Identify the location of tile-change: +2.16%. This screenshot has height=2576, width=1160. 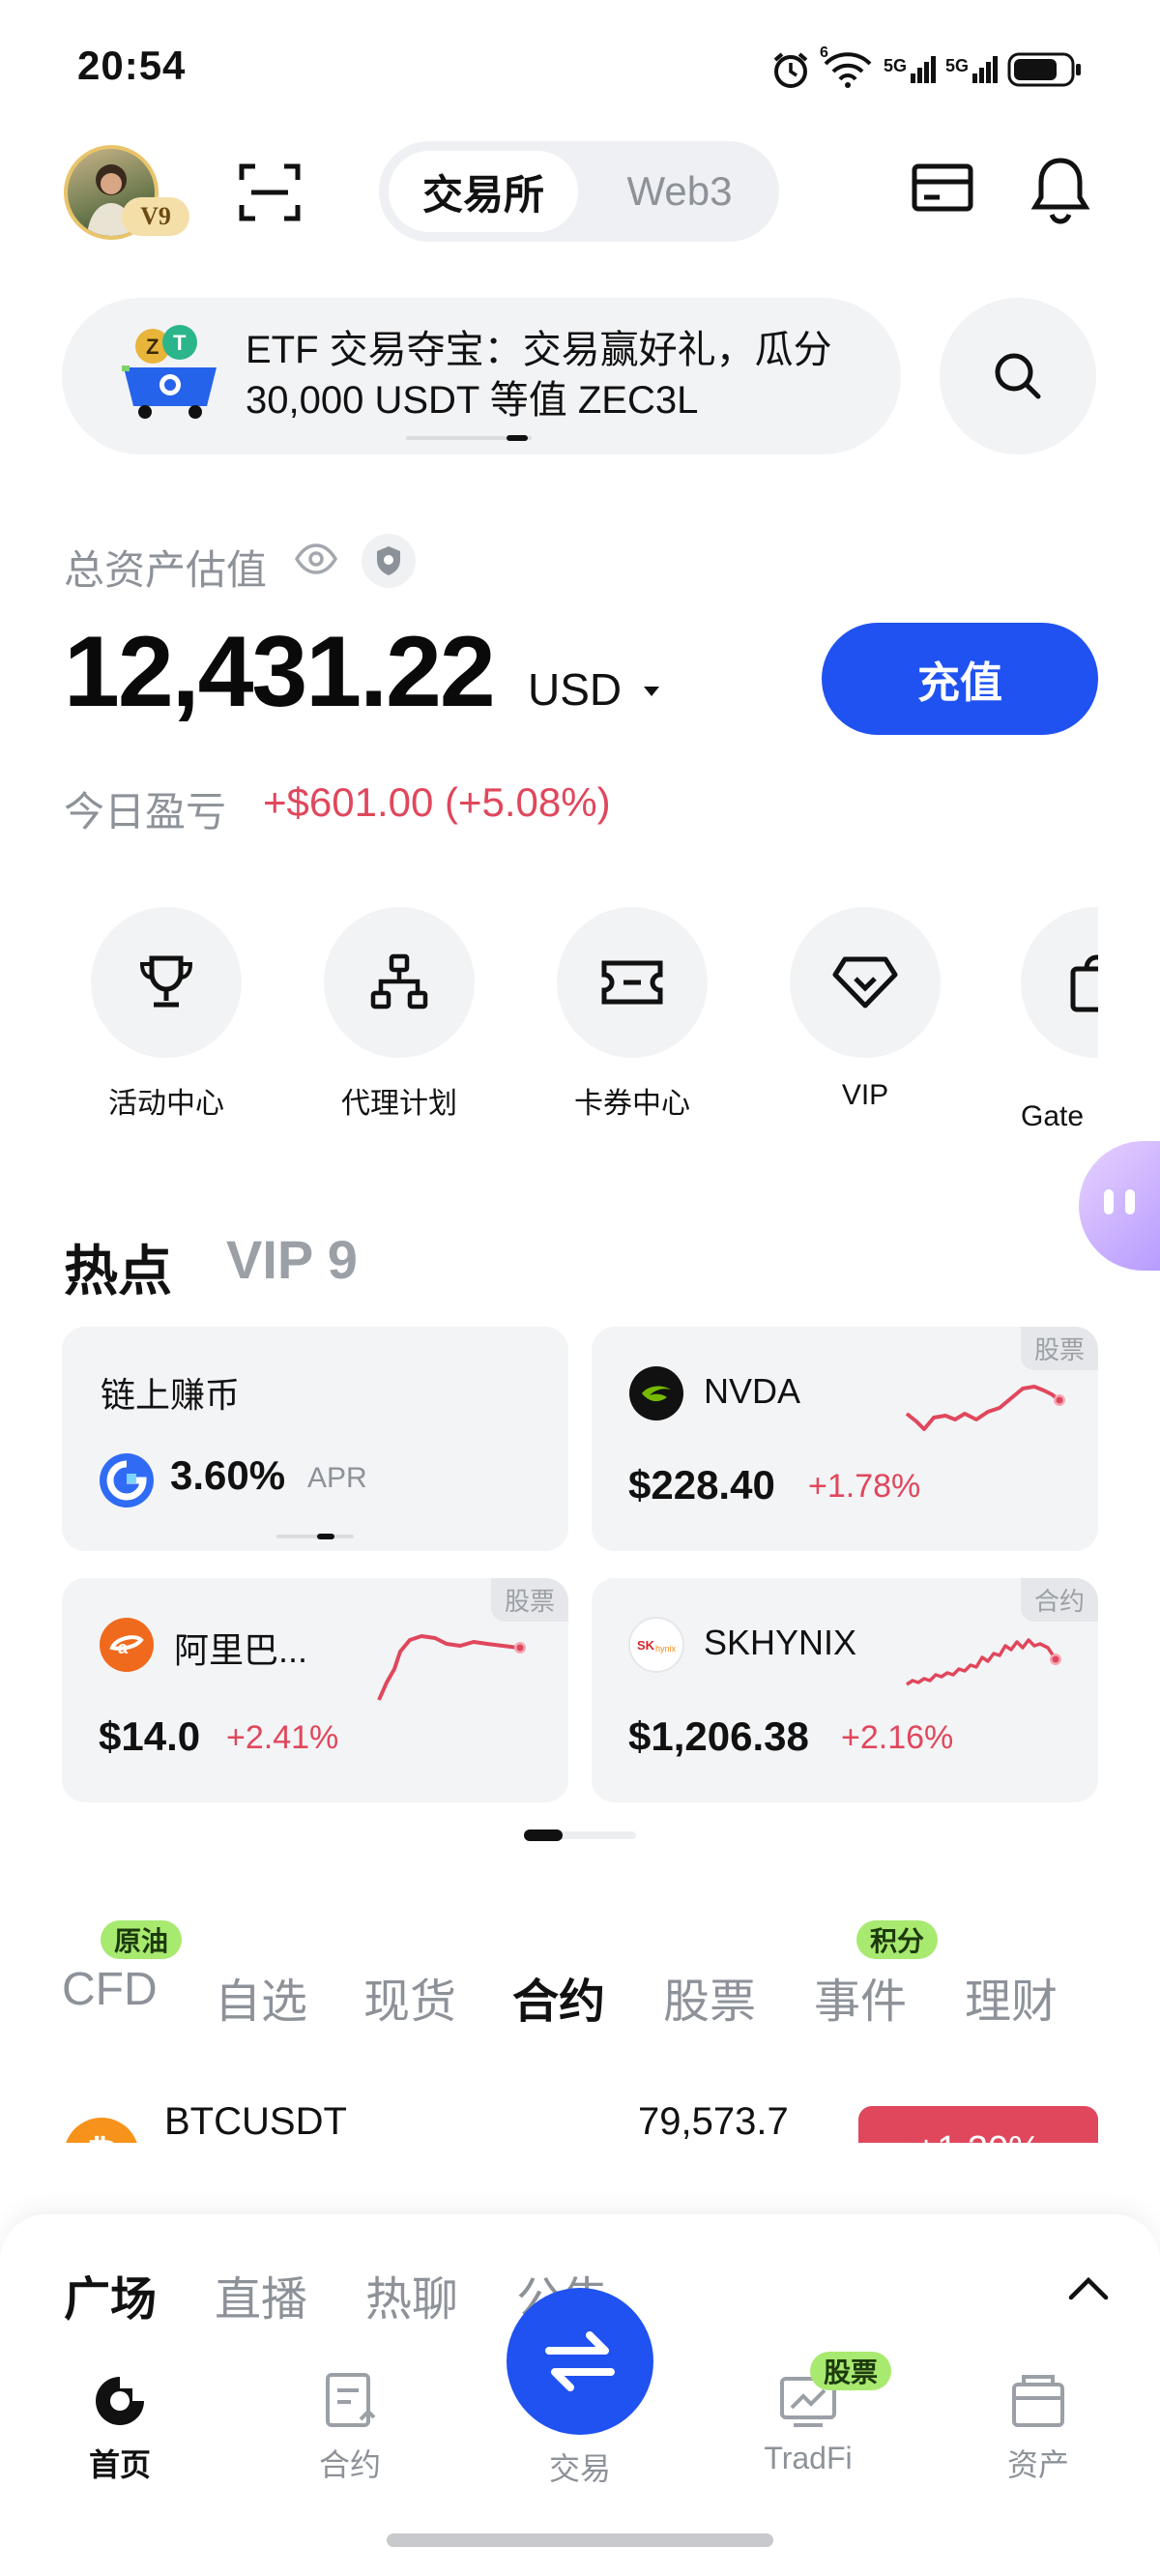
(898, 1737).